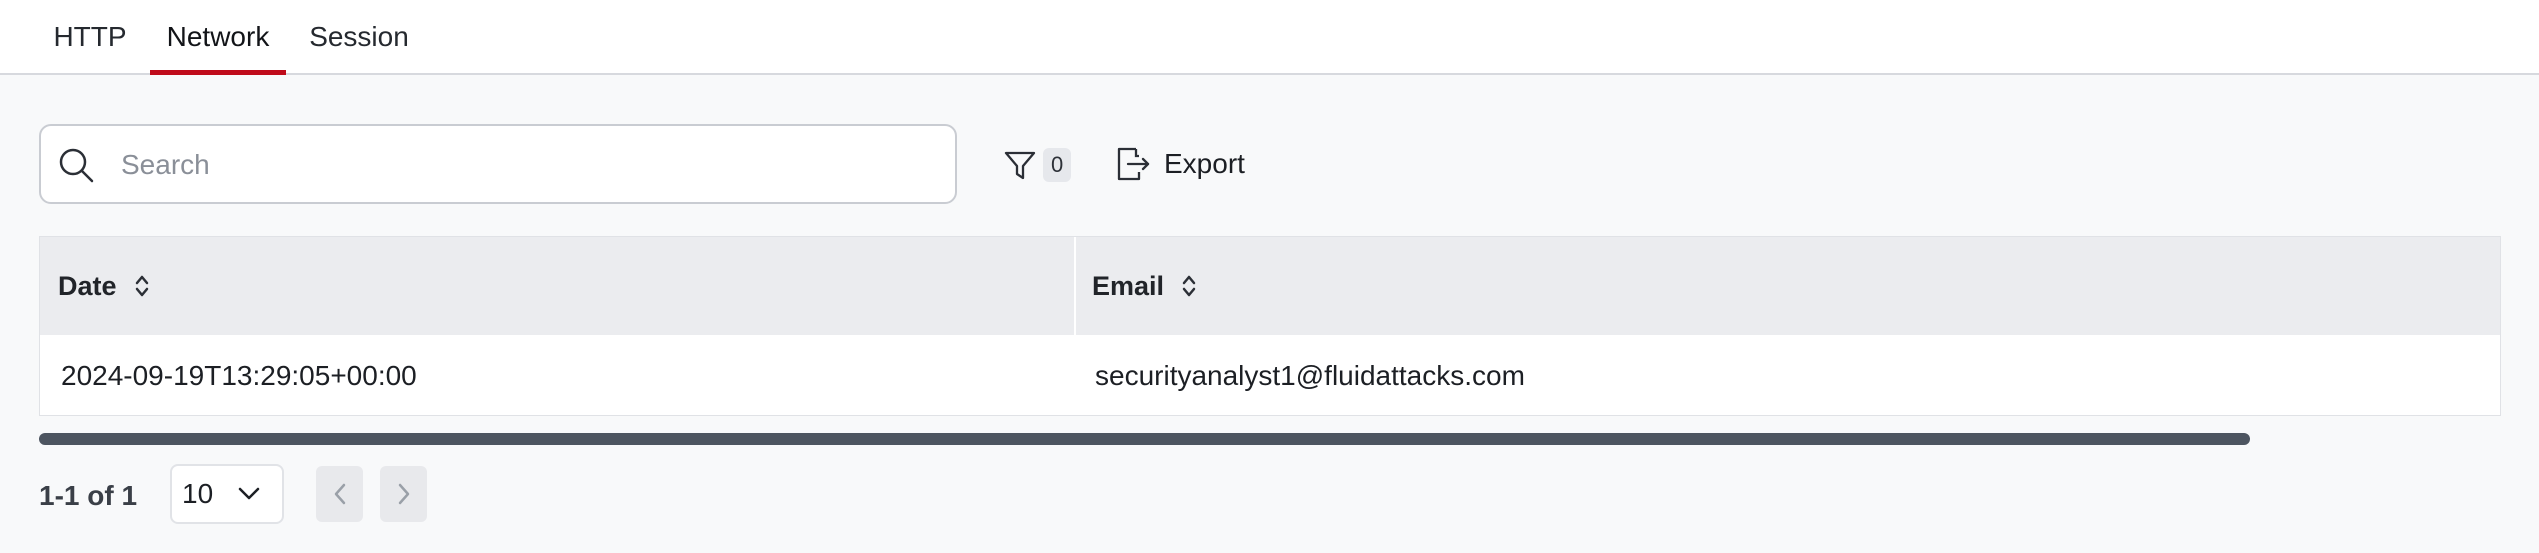 The image size is (2539, 553). Describe the element at coordinates (87, 285) in the screenshot. I see `column-header-label: Date` at that location.